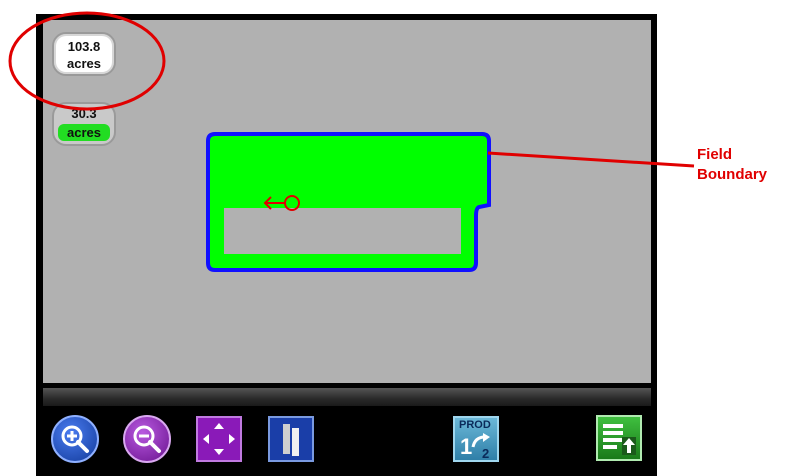 This screenshot has width=801, height=476. Describe the element at coordinates (475, 425) in the screenshot. I see `product-label: PROD` at that location.